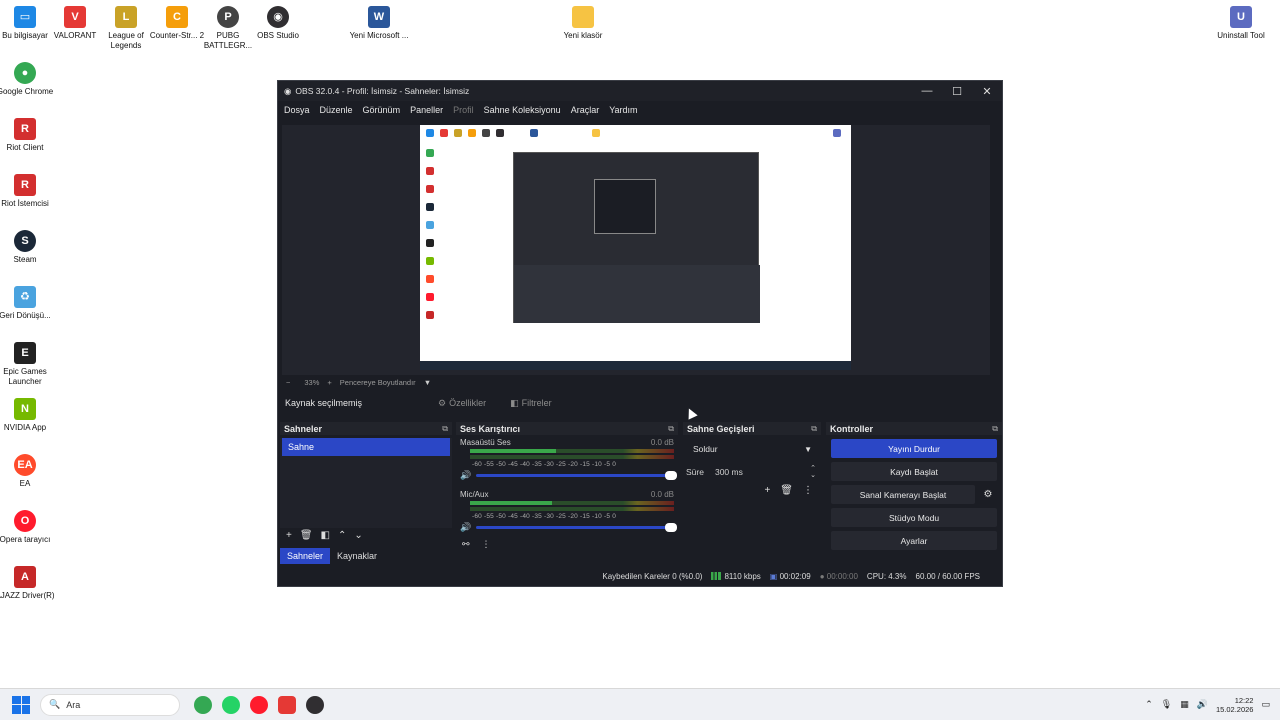  I want to click on microphone-icon: 🎙, so click(1166, 704).